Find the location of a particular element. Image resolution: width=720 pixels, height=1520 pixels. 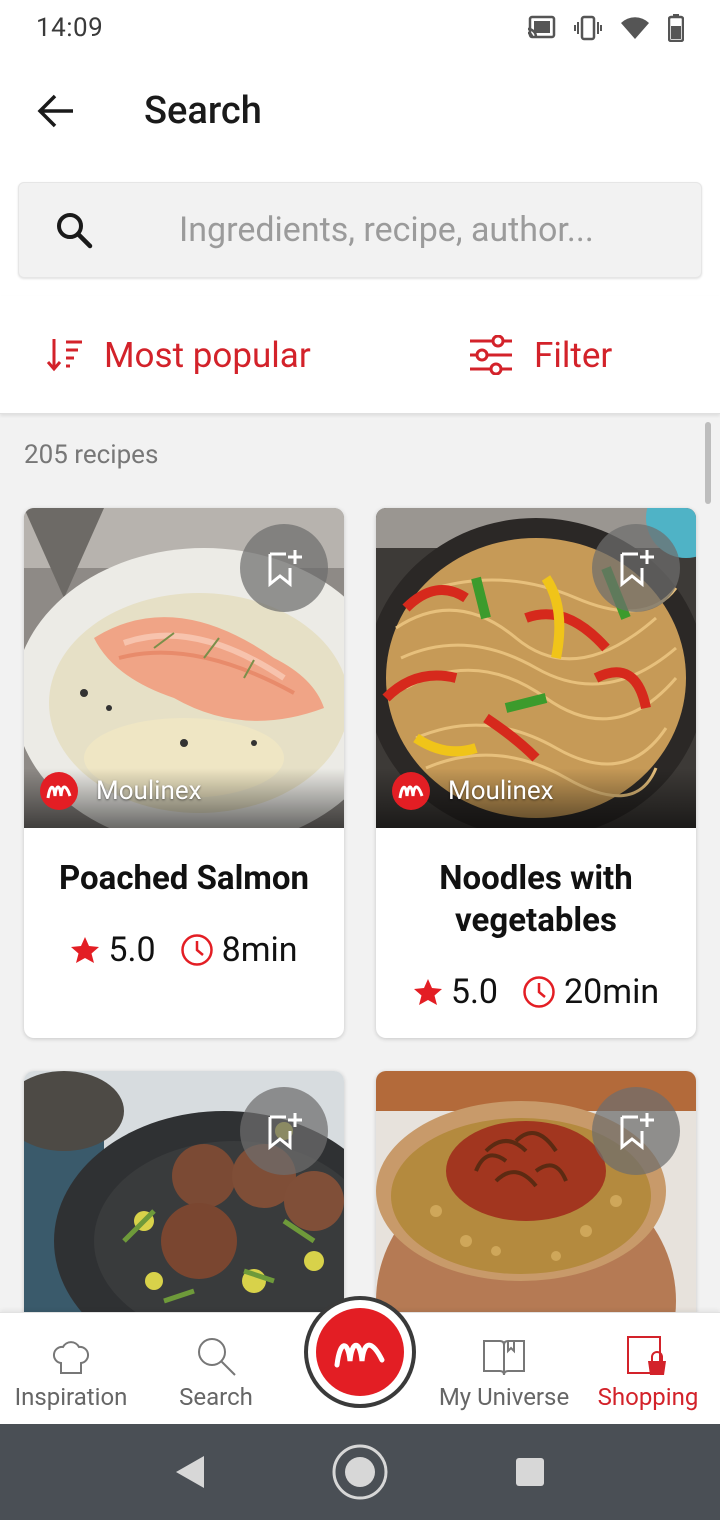

triangle-back-icon is located at coordinates (190, 1472).